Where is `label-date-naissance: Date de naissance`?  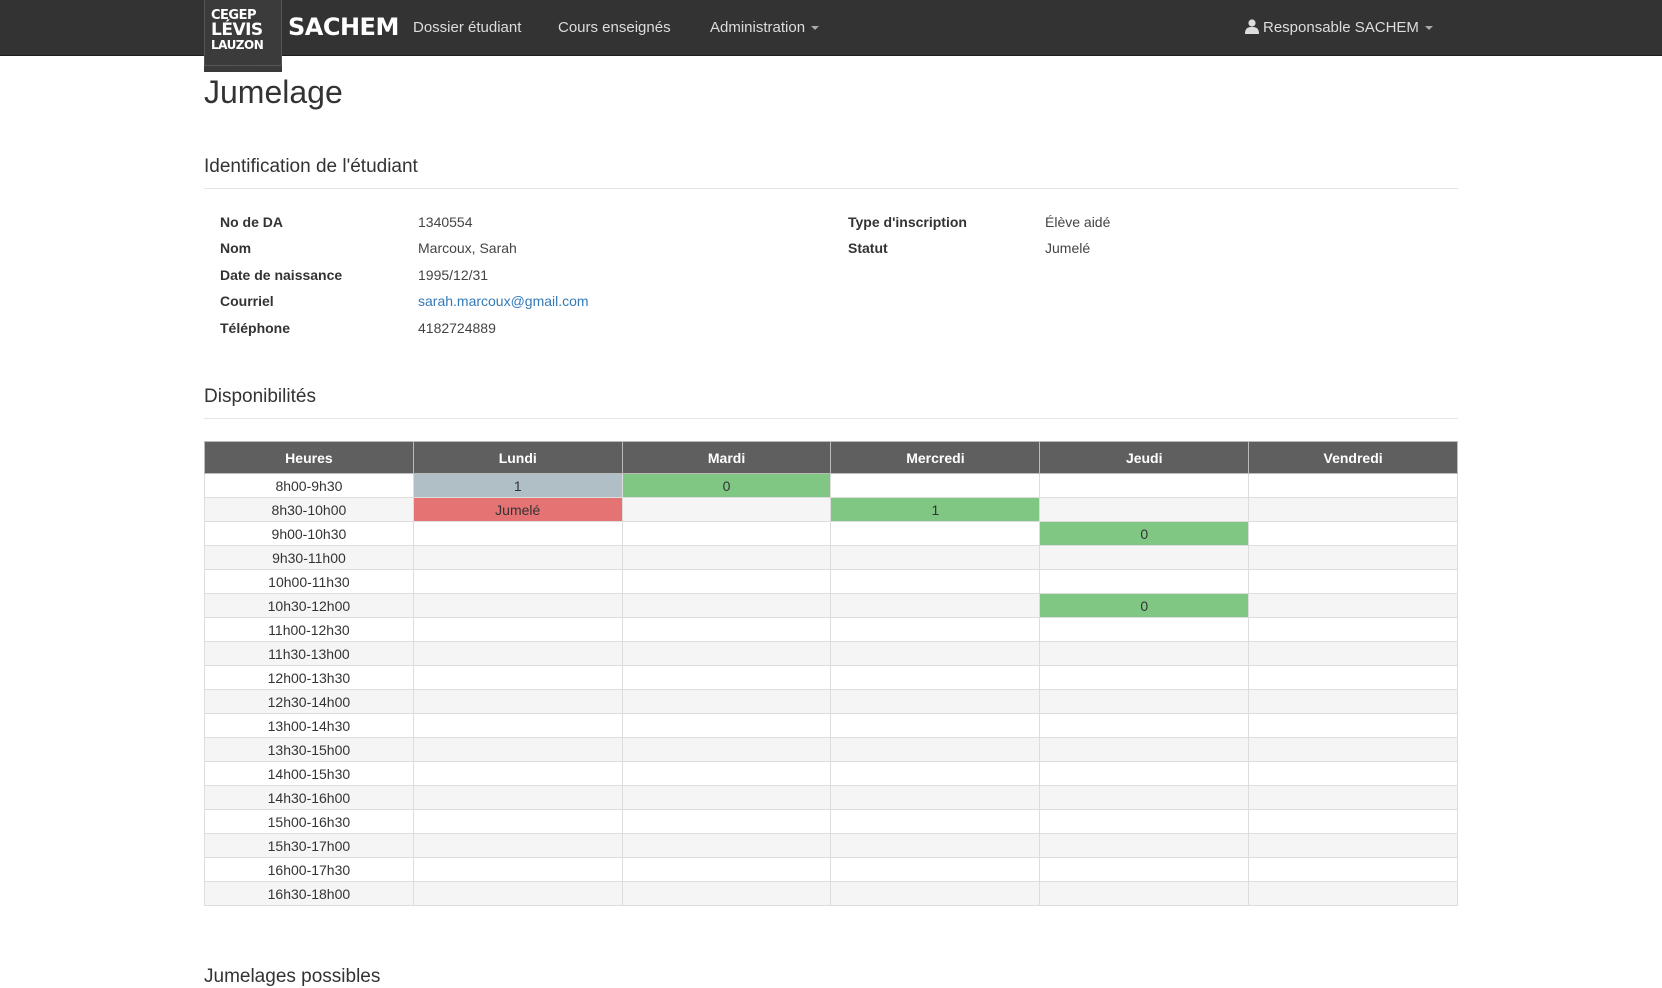
label-date-naissance: Date de naissance is located at coordinates (281, 275).